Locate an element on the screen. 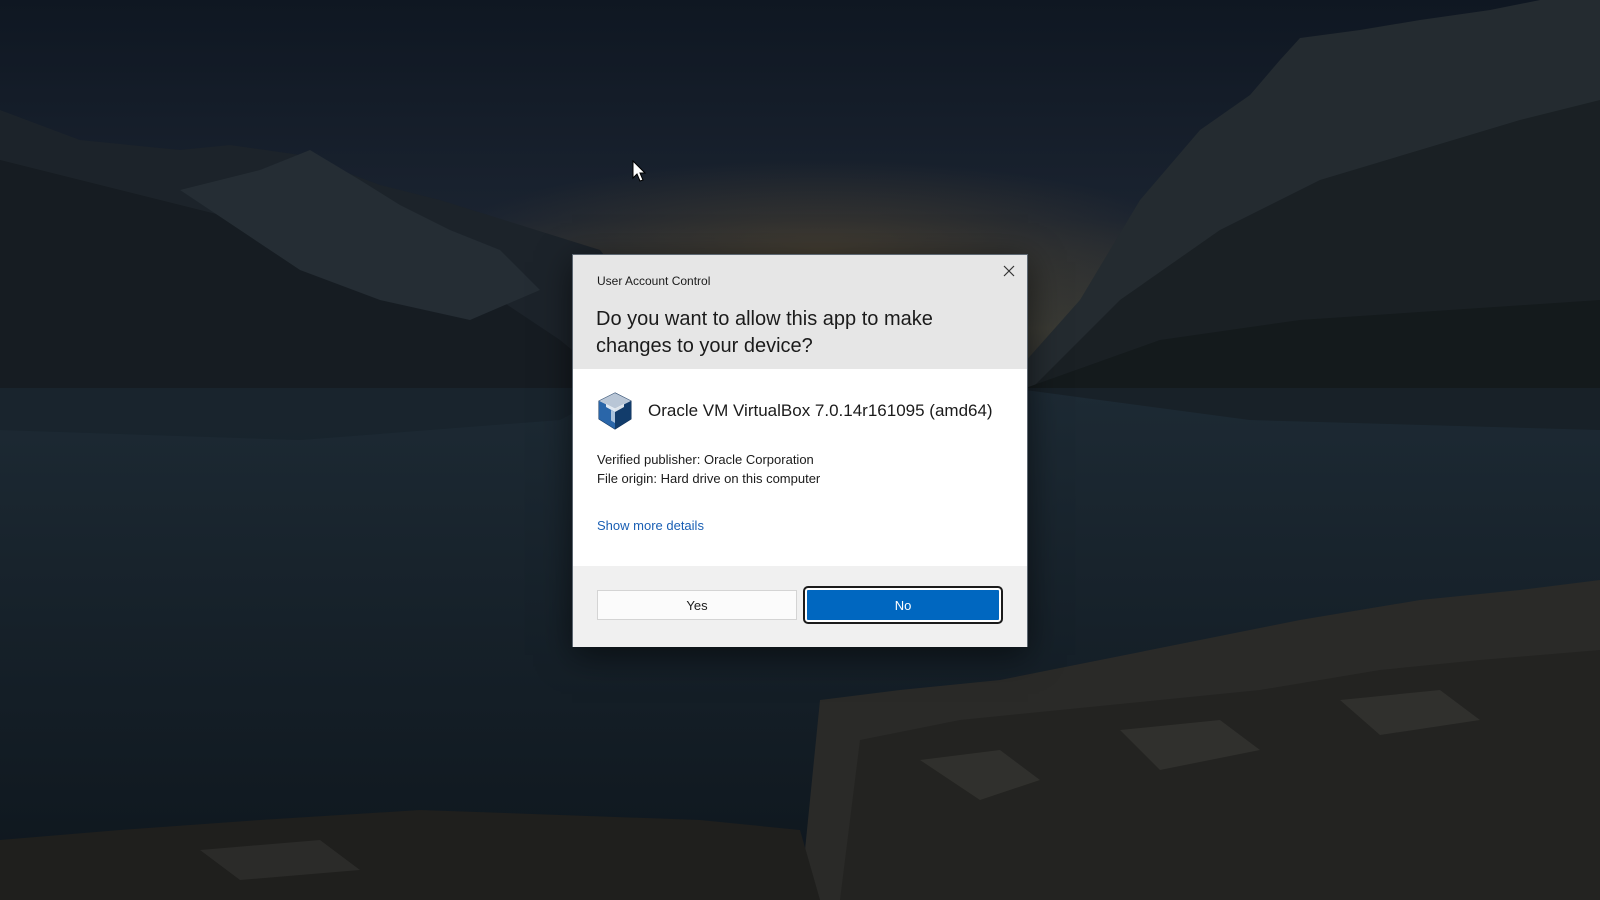  yes-button: Yes is located at coordinates (697, 605).